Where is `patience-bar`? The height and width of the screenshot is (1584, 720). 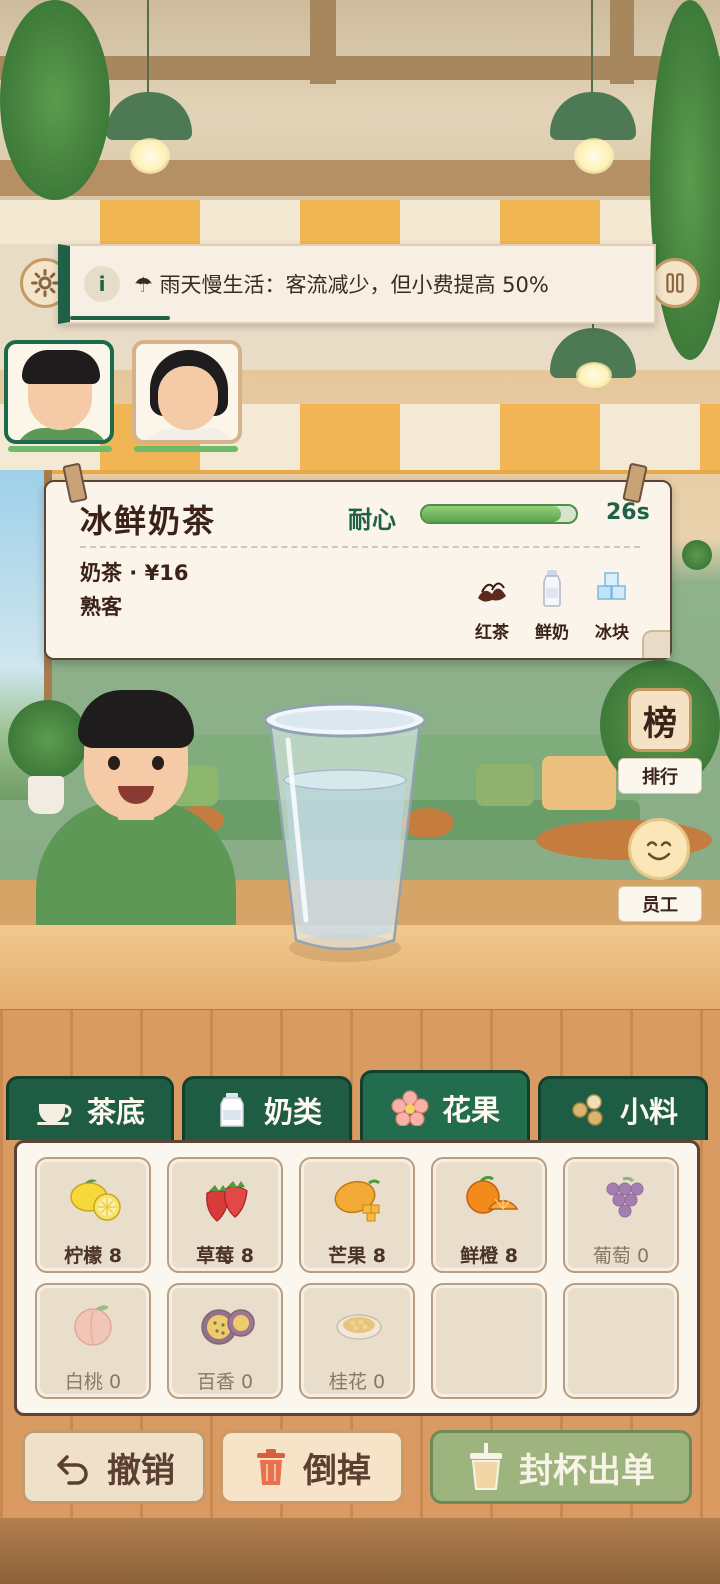 patience-bar is located at coordinates (499, 514).